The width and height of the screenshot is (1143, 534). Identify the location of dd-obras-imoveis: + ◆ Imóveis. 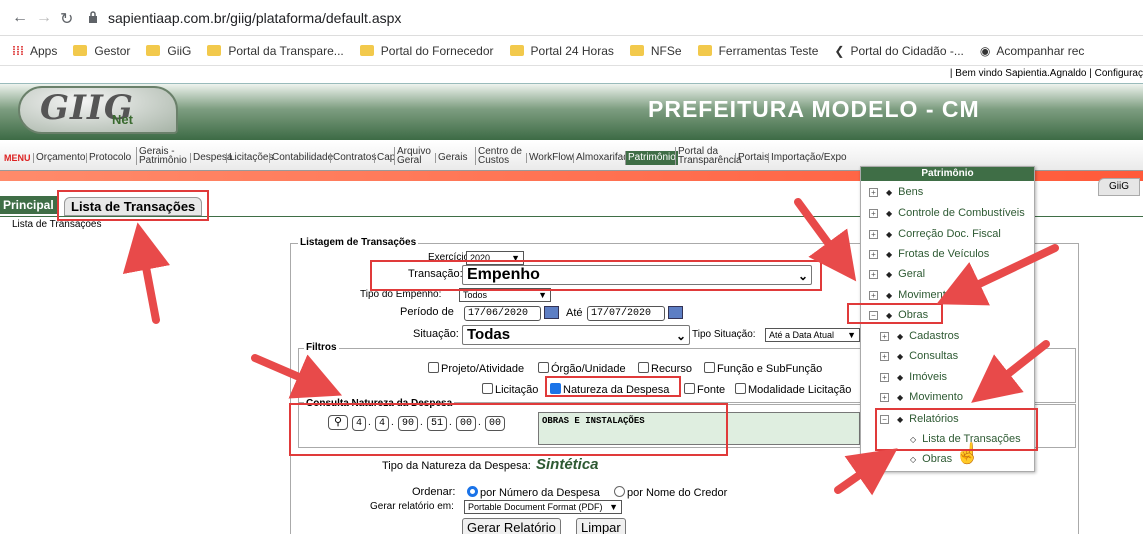
(913, 377).